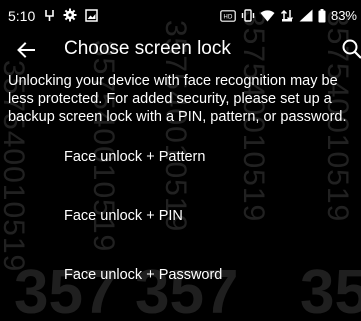 This screenshot has width=361, height=321. Describe the element at coordinates (91, 15) in the screenshot. I see `image-icon` at that location.